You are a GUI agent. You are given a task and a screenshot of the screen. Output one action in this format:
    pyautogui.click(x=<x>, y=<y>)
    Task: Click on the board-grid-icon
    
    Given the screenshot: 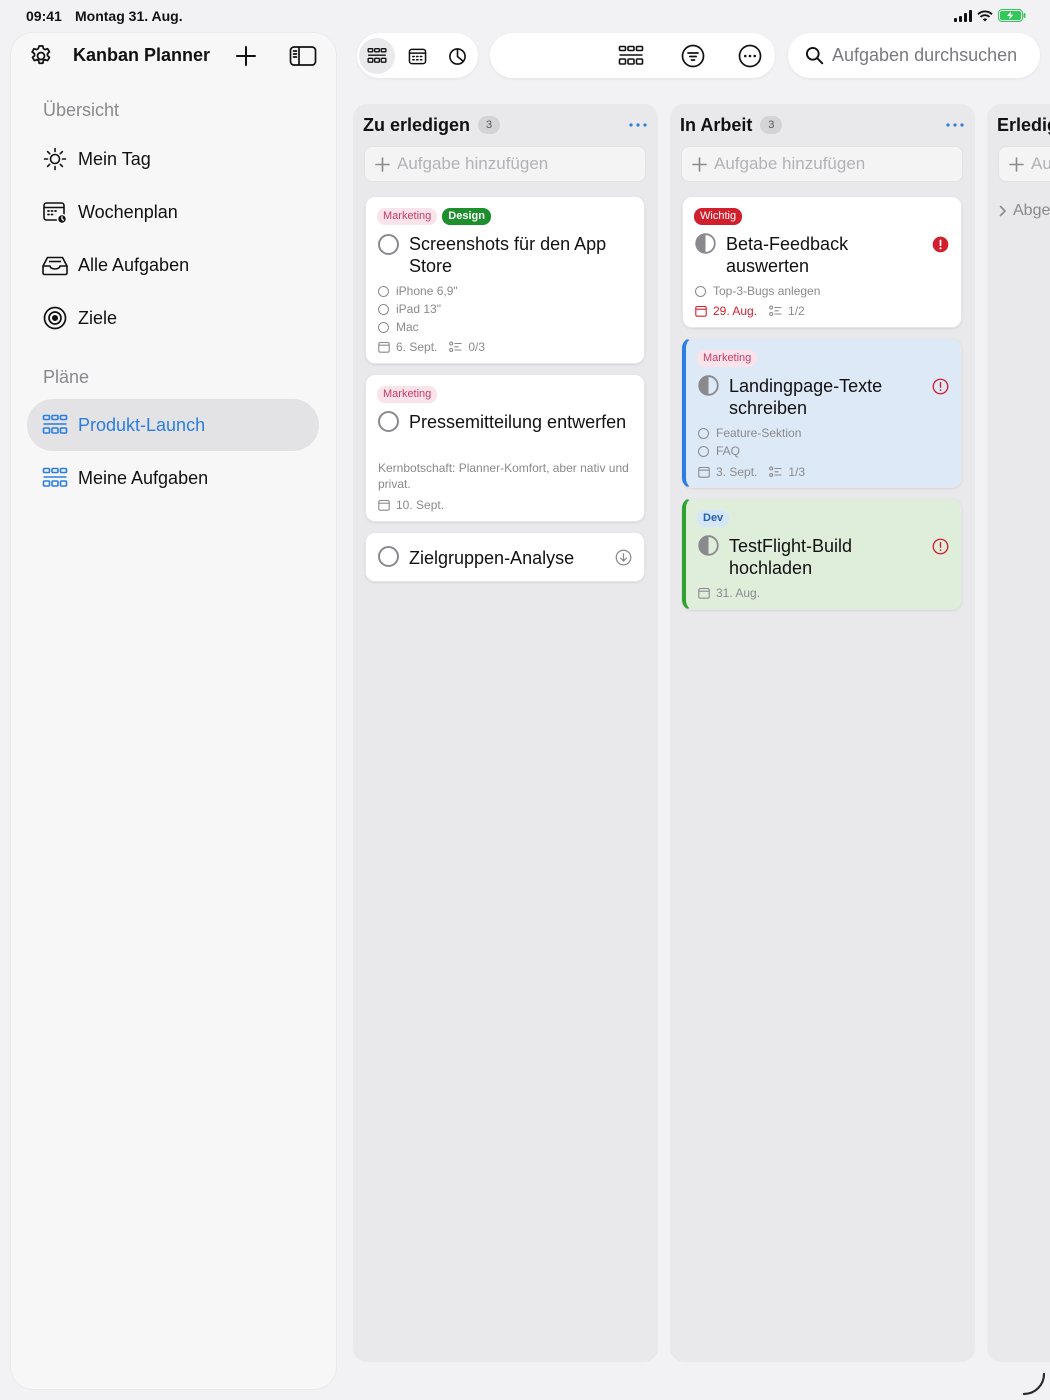 What is the action you would take?
    pyautogui.click(x=55, y=478)
    